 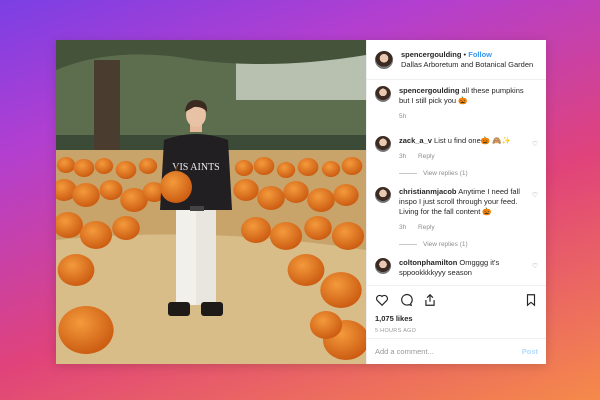 What do you see at coordinates (196, 167) in the screenshot?
I see `sweater-text: VIS AINTS` at bounding box center [196, 167].